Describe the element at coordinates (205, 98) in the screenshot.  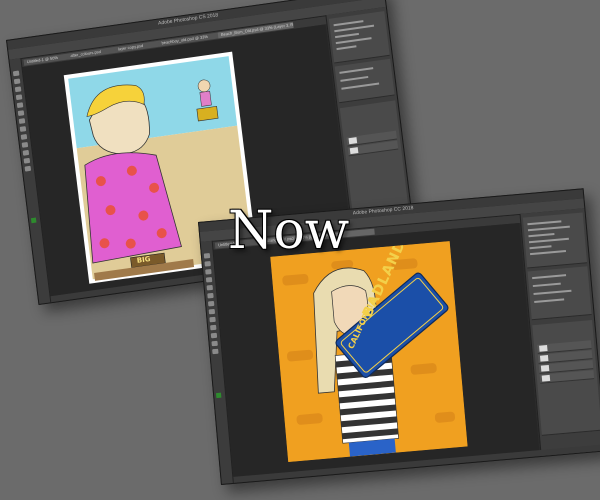
I see `girl-dress` at that location.